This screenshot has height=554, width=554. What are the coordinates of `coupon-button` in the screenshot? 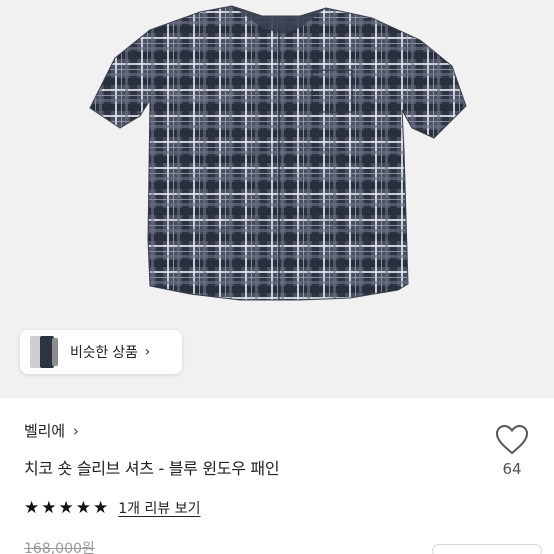 It's located at (487, 549).